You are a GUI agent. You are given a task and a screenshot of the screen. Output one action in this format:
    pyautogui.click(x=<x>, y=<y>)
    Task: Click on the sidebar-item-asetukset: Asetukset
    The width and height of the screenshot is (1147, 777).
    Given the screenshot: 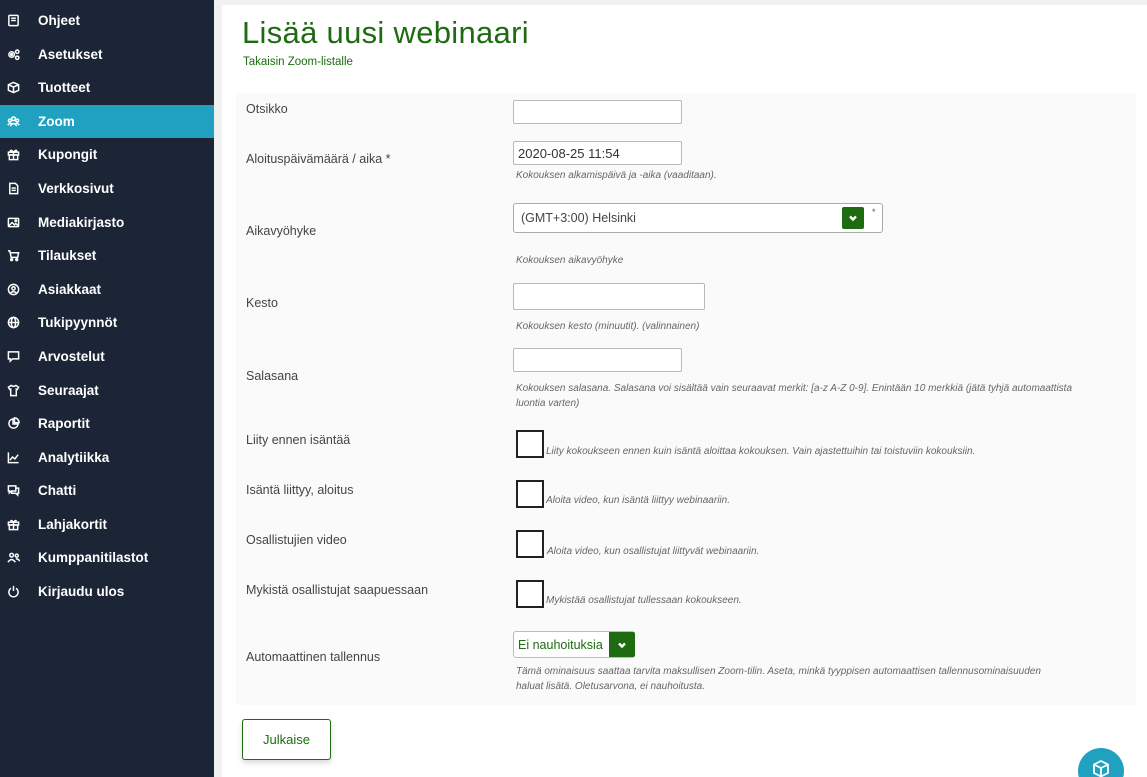 What is the action you would take?
    pyautogui.click(x=107, y=54)
    